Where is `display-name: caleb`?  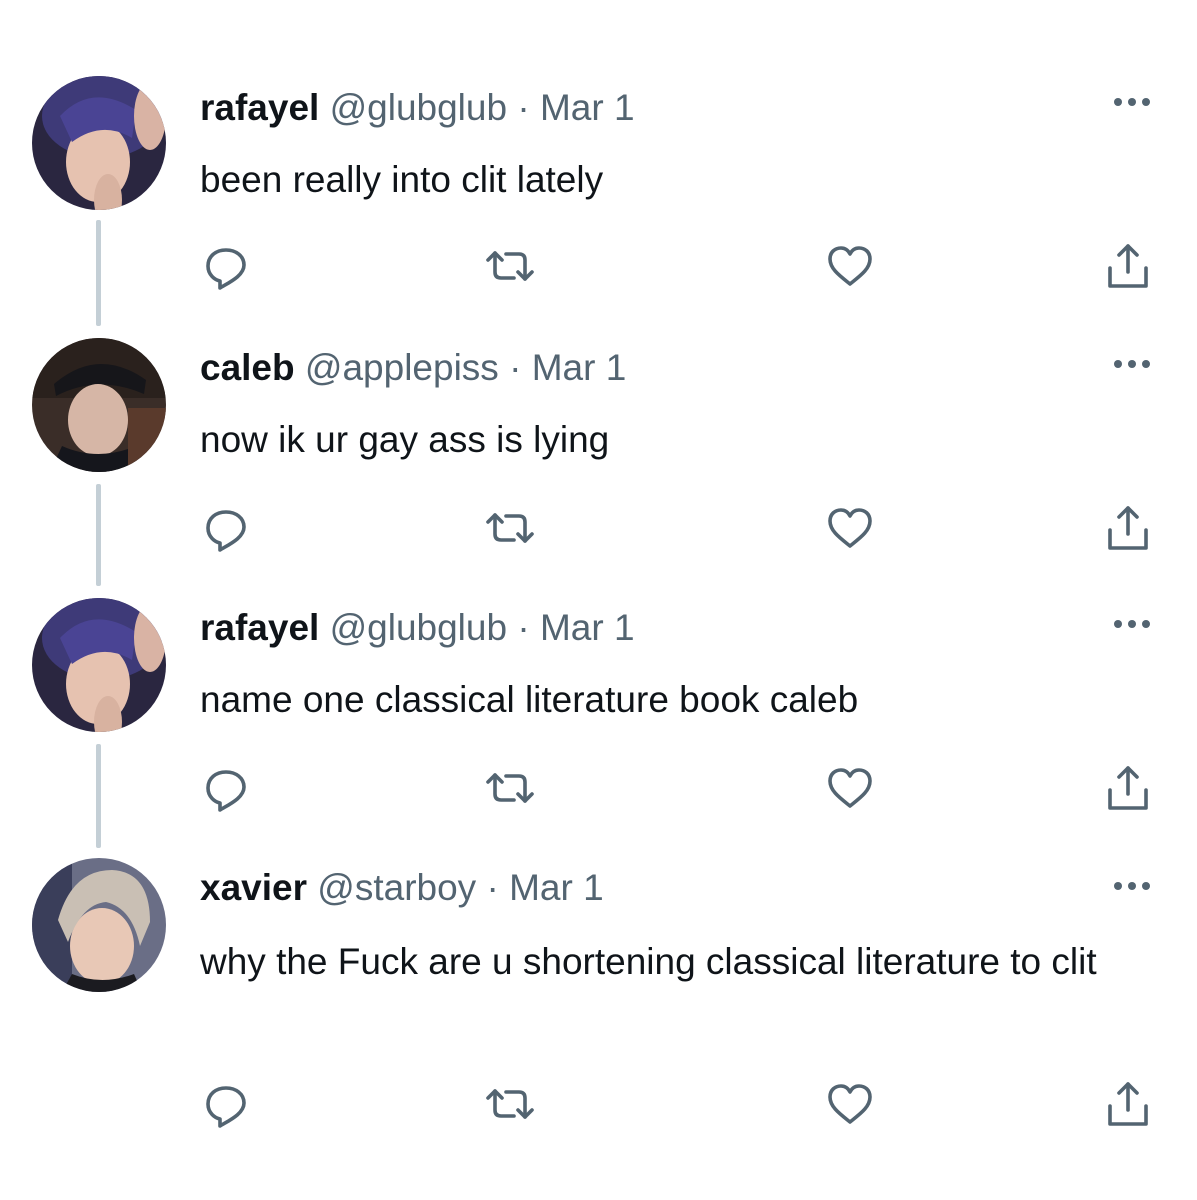 display-name: caleb is located at coordinates (247, 367).